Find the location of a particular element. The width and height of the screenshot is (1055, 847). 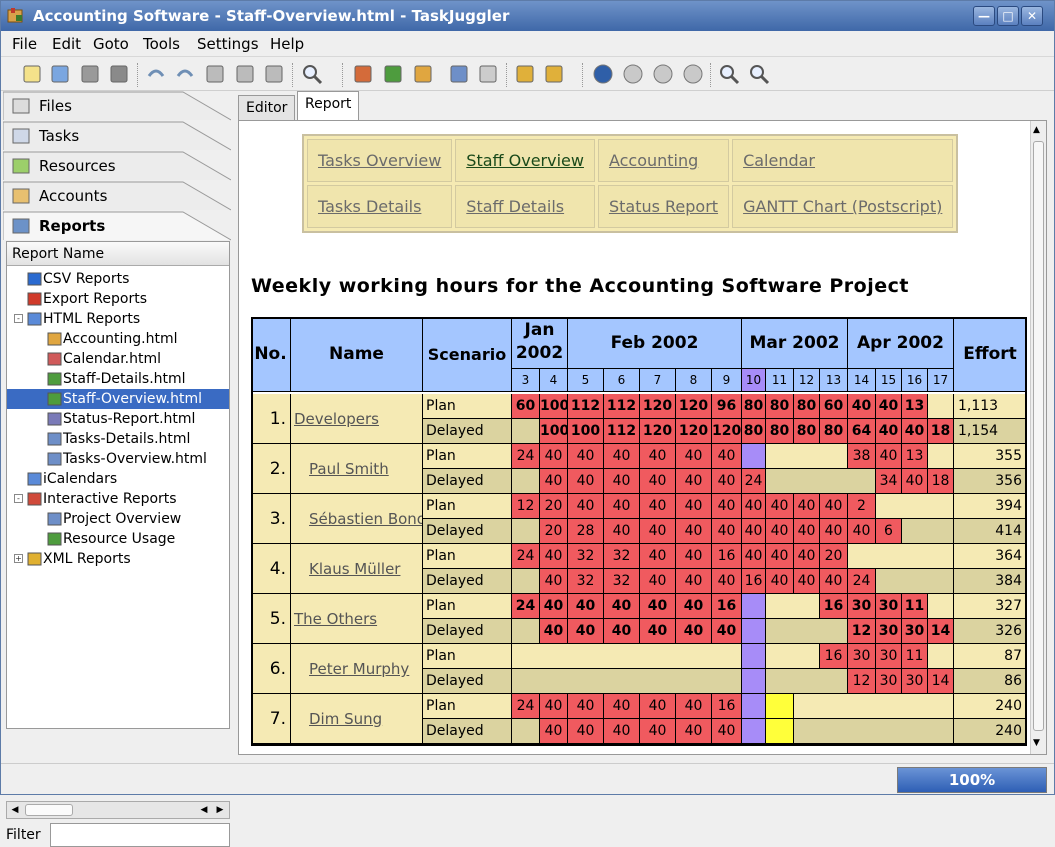

menu-tools: Tools is located at coordinates (161, 44).